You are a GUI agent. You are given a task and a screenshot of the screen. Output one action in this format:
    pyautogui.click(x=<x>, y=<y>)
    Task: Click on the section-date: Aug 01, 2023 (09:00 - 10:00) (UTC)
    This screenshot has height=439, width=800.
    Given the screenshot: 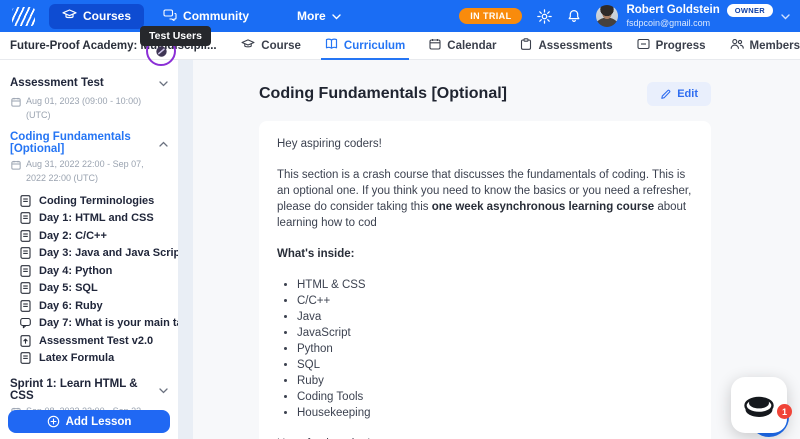 What is the action you would take?
    pyautogui.click(x=89, y=111)
    